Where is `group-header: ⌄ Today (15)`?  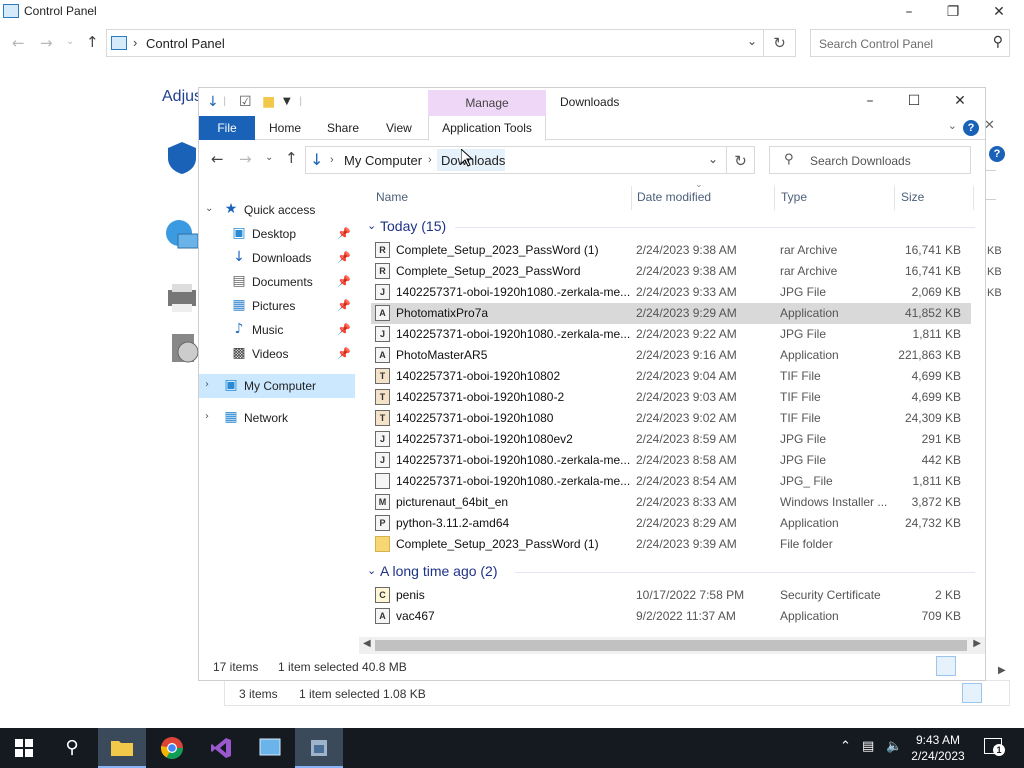 group-header: ⌄ Today (15) is located at coordinates (670, 227).